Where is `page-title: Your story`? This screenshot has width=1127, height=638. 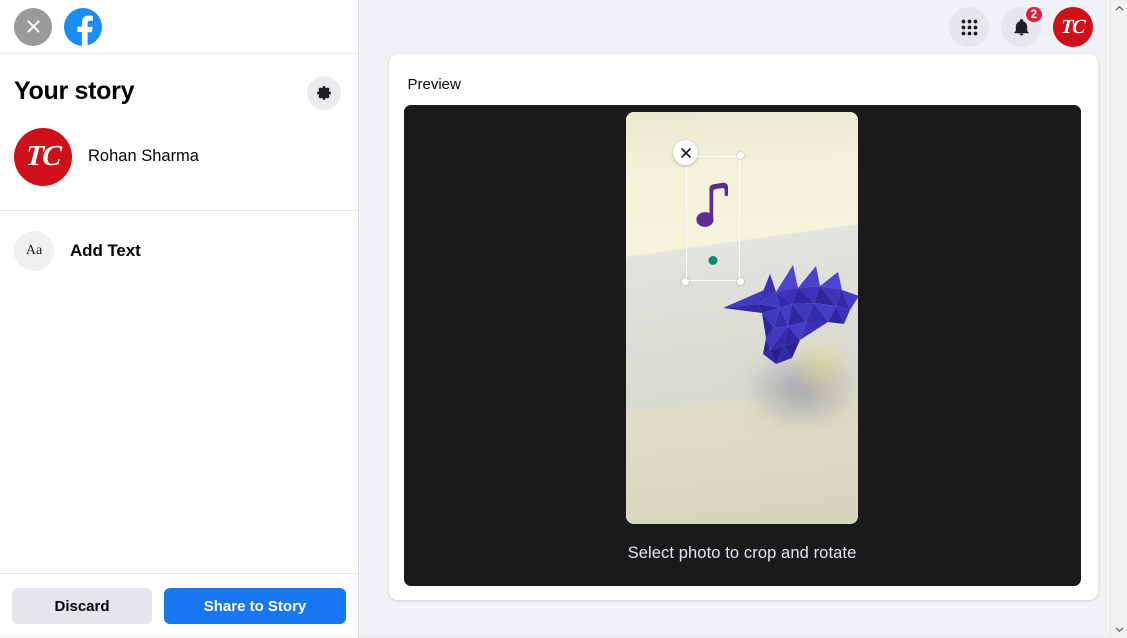 page-title: Your story is located at coordinates (74, 91).